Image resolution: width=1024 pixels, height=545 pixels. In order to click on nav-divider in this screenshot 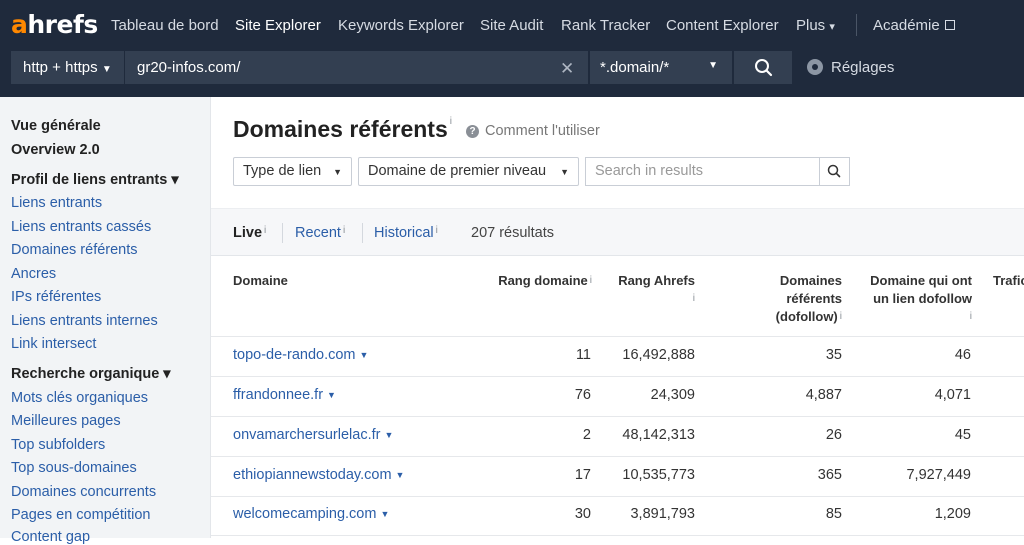, I will do `click(856, 25)`.